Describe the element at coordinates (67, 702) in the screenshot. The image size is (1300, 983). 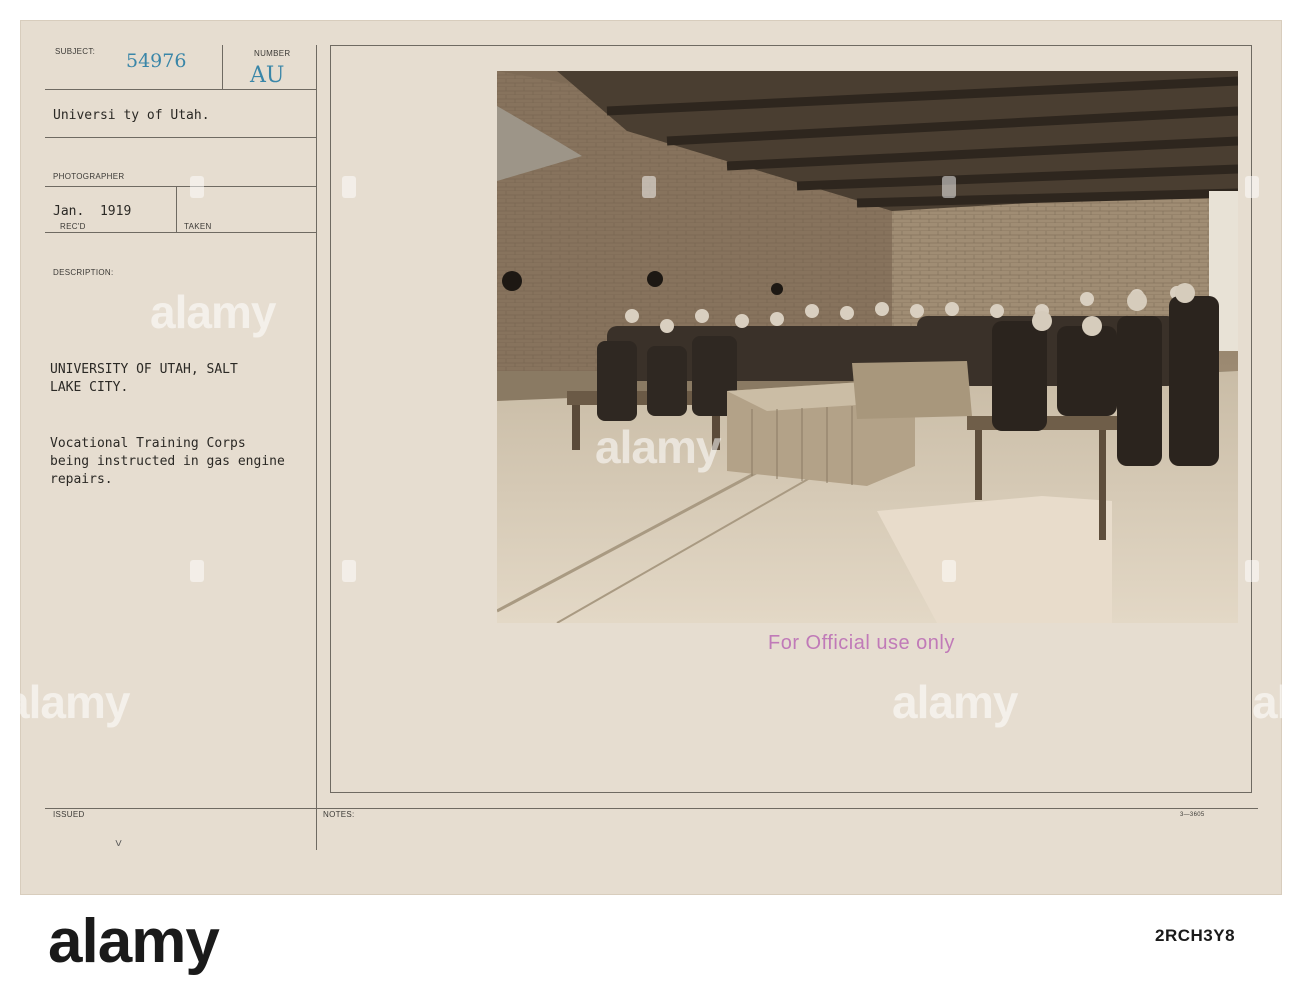
I see `watermark-alamy-4: alamy` at that location.